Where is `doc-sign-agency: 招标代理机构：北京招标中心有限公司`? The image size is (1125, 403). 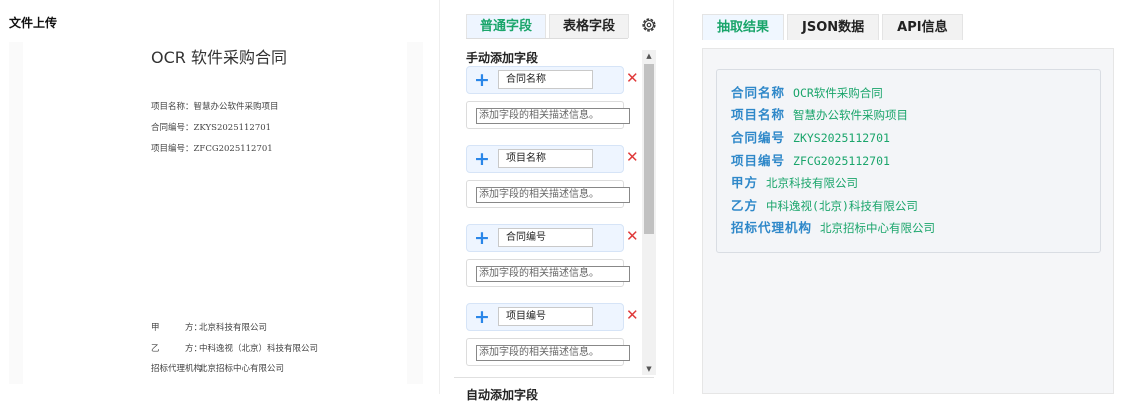
doc-sign-agency: 招标代理机构：北京招标中心有限公司 is located at coordinates (217, 368).